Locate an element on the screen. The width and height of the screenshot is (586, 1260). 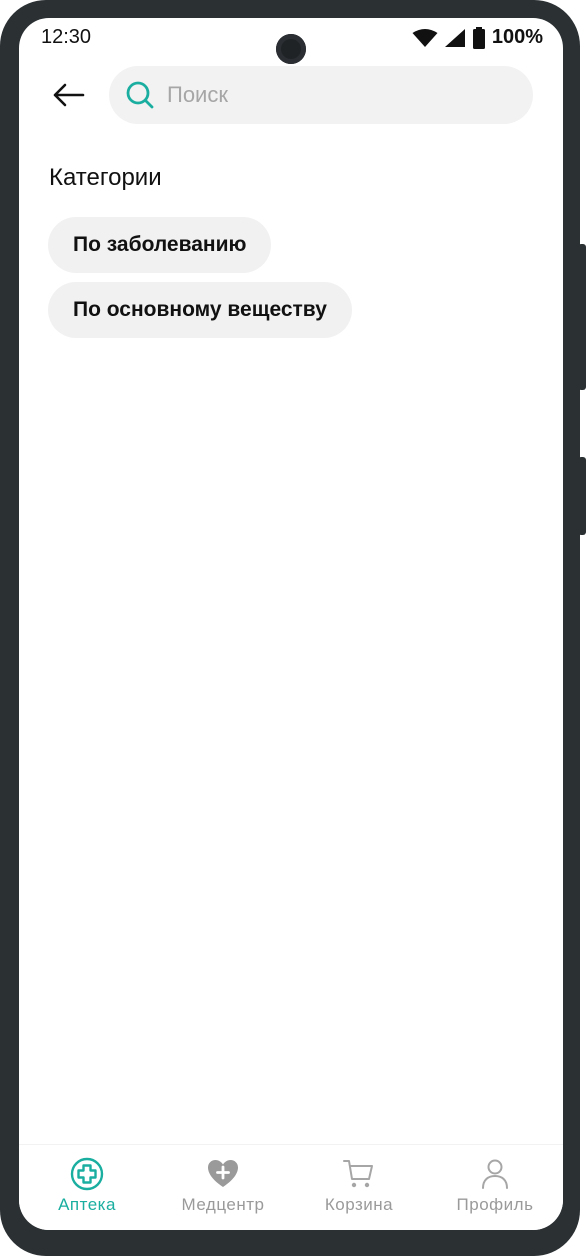
search-box is located at coordinates (321, 95).